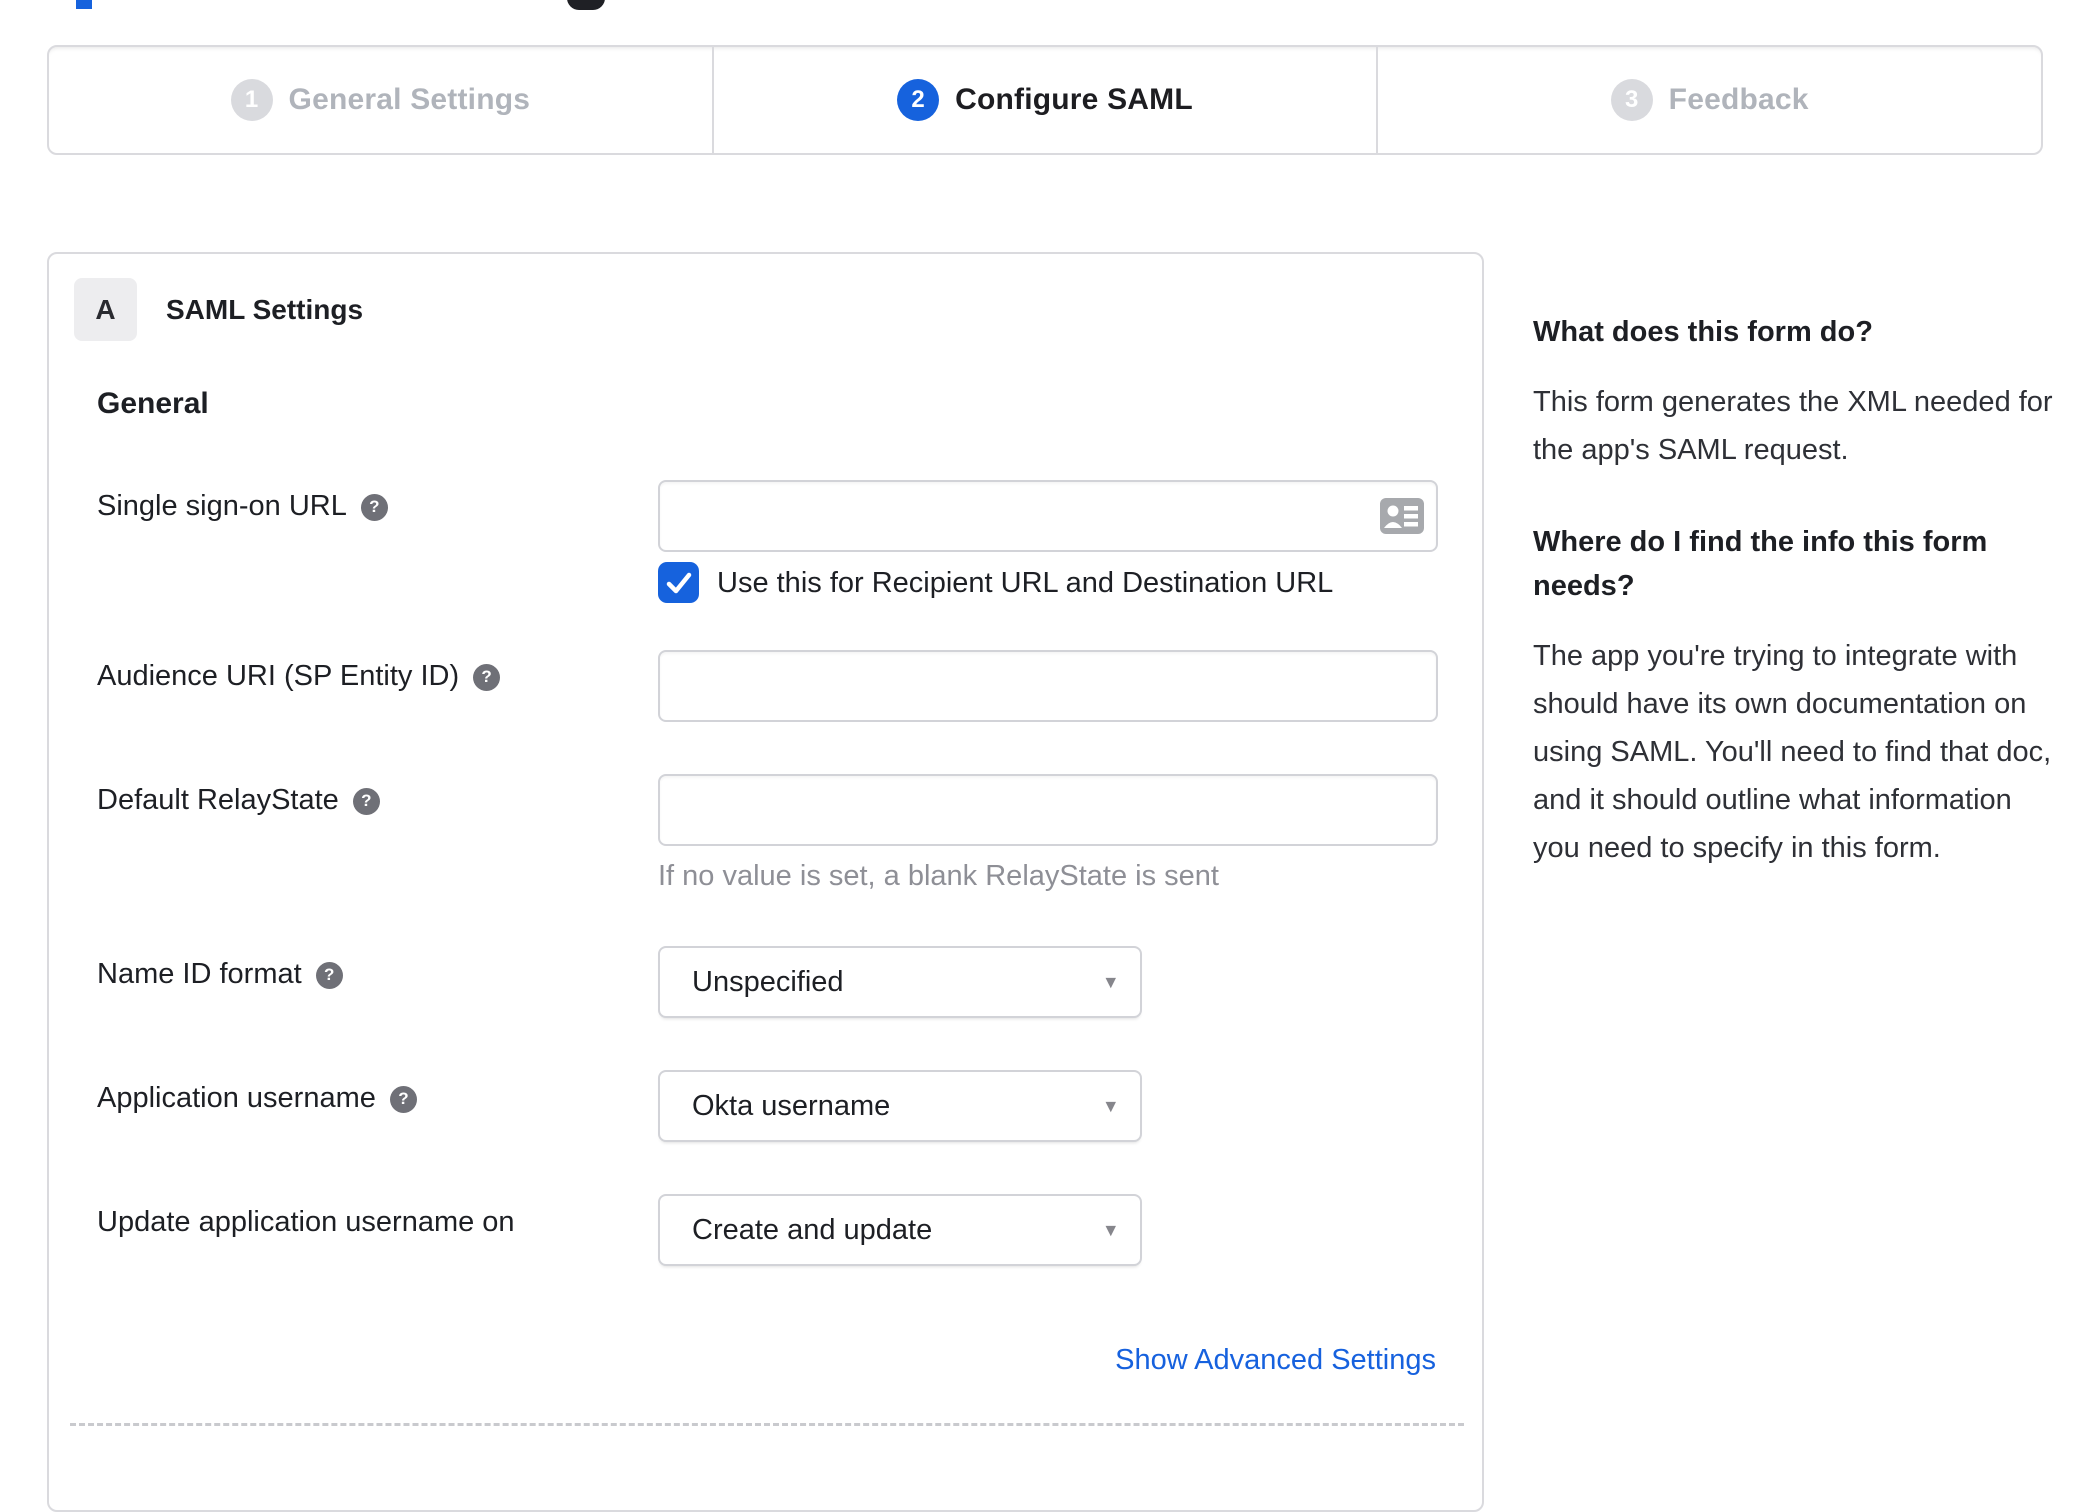 This screenshot has height=1512, width=2092. I want to click on section-a-badge: A, so click(105, 309).